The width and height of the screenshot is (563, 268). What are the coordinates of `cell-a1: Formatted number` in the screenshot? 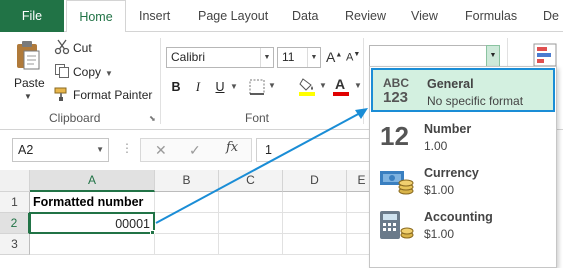 It's located at (92, 202).